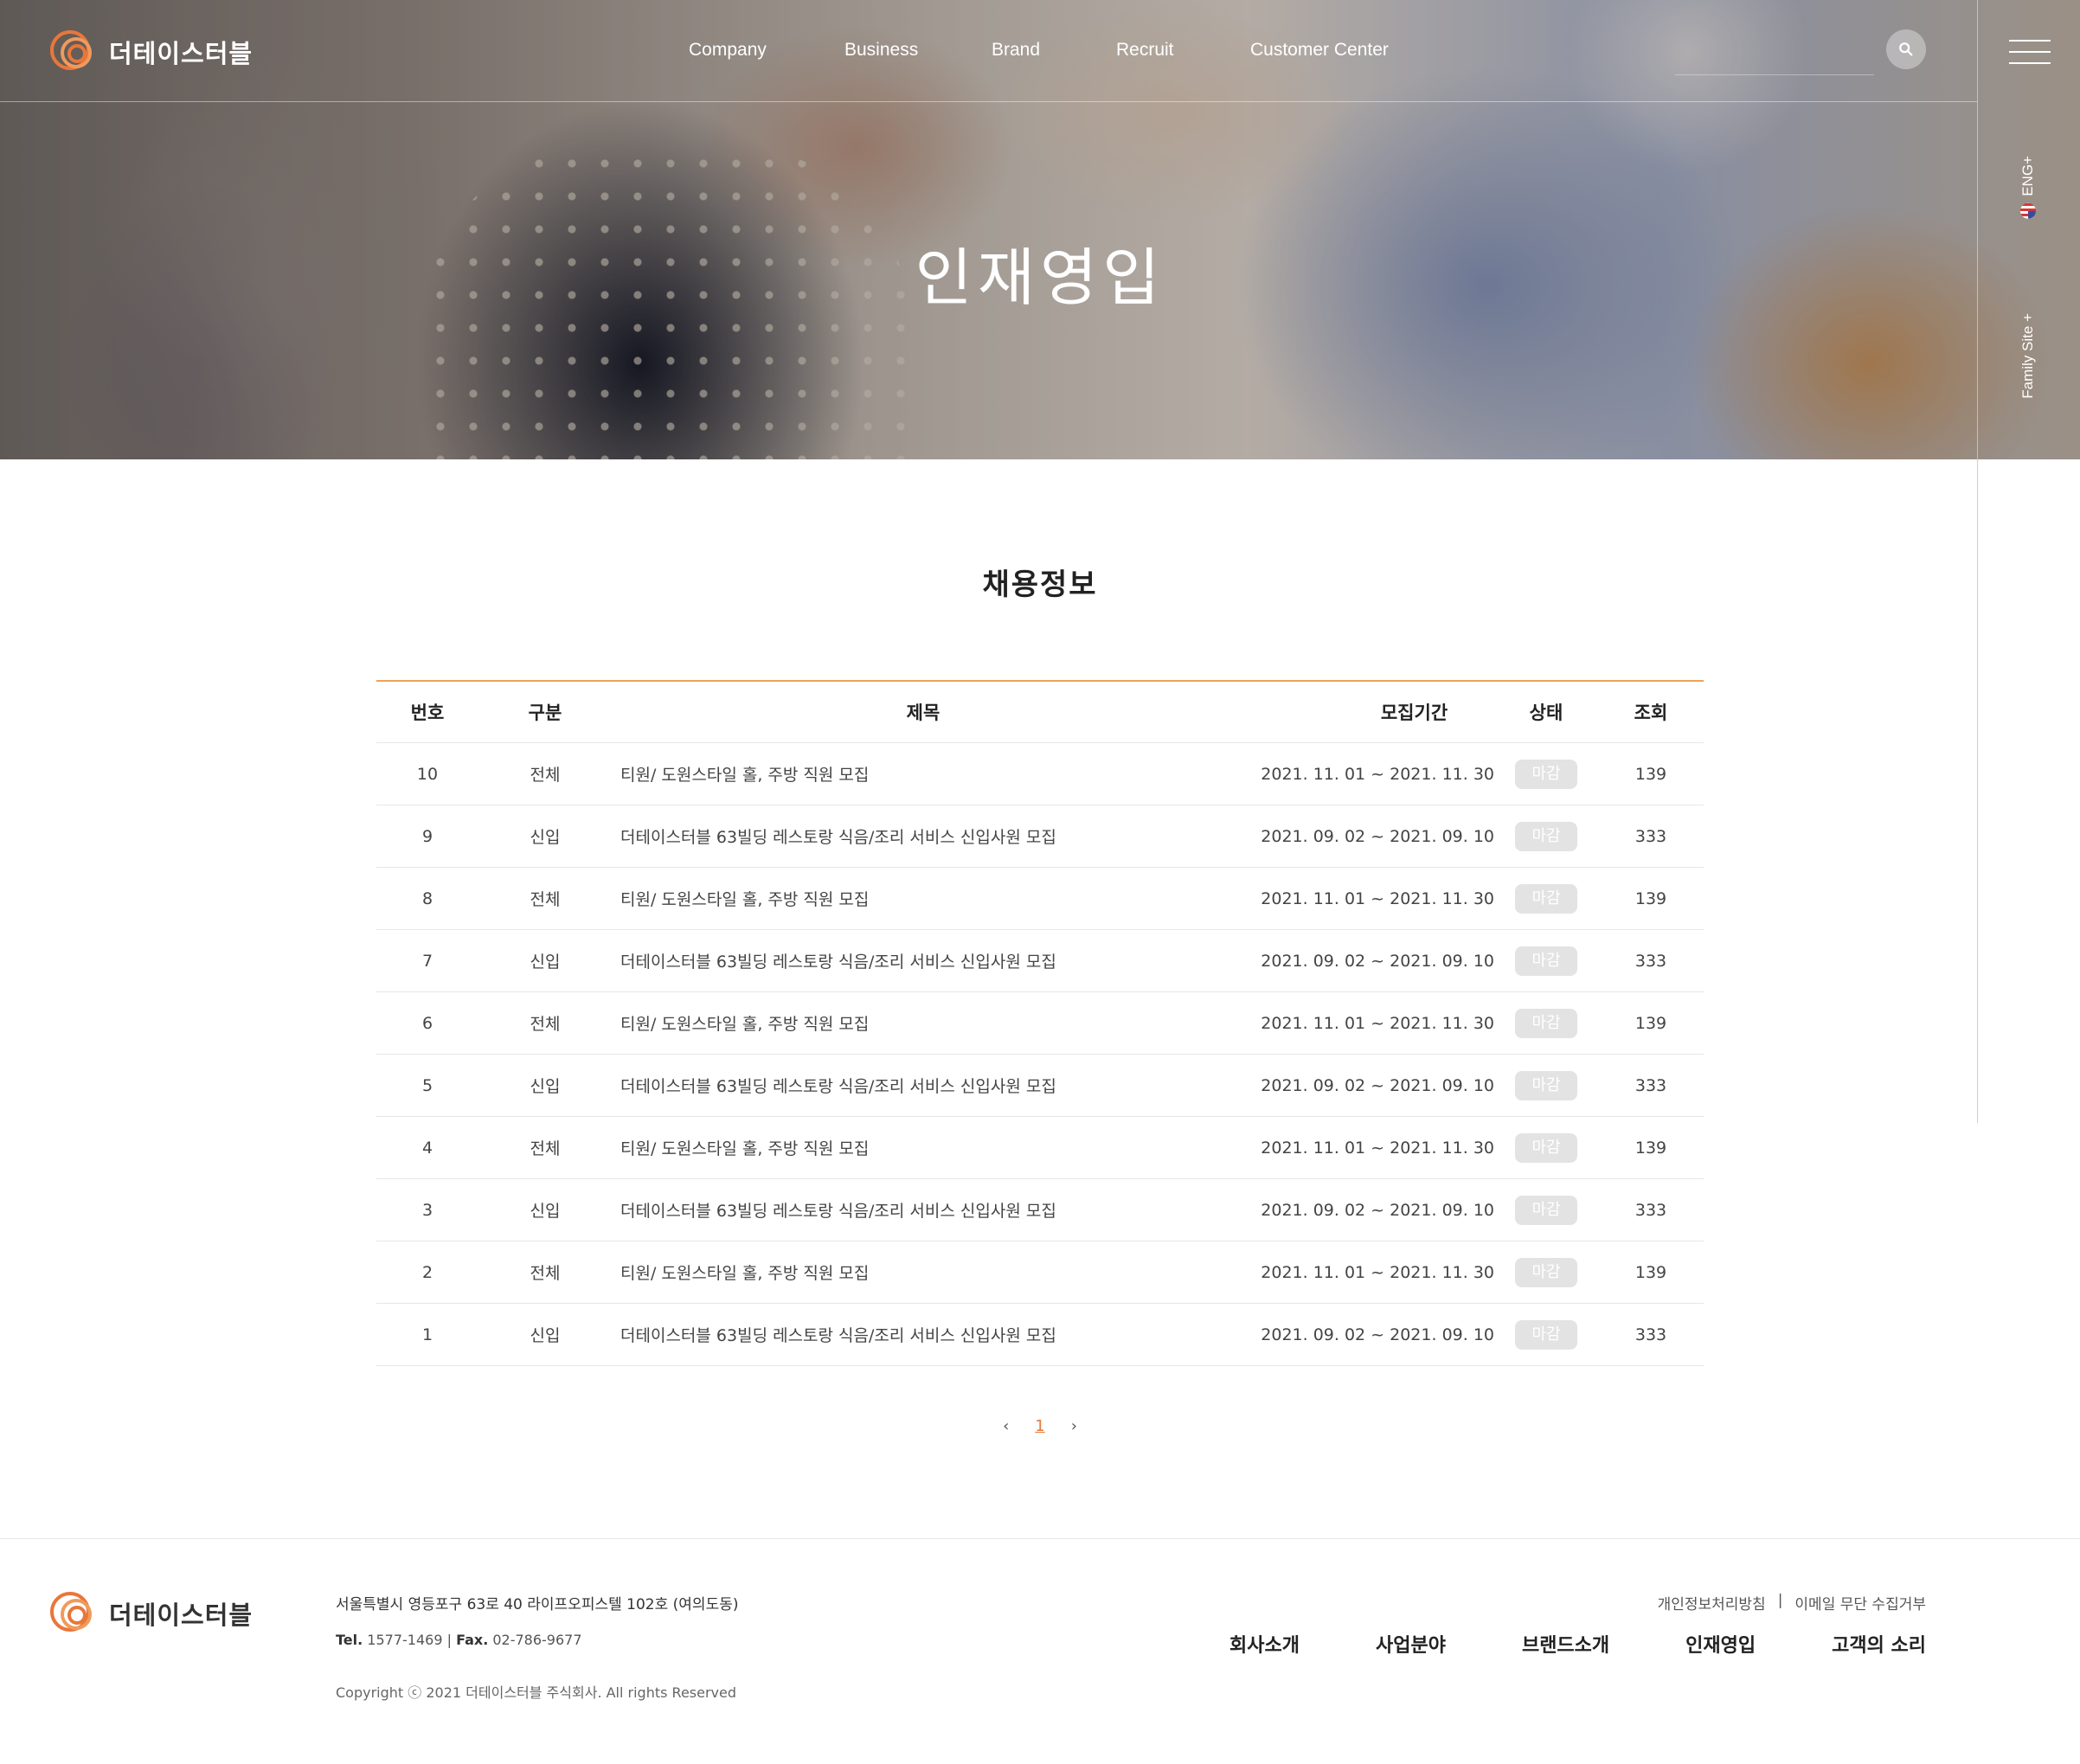 The image size is (2080, 1764). I want to click on footer-nav-brand: 브랜드소개, so click(1565, 1644).